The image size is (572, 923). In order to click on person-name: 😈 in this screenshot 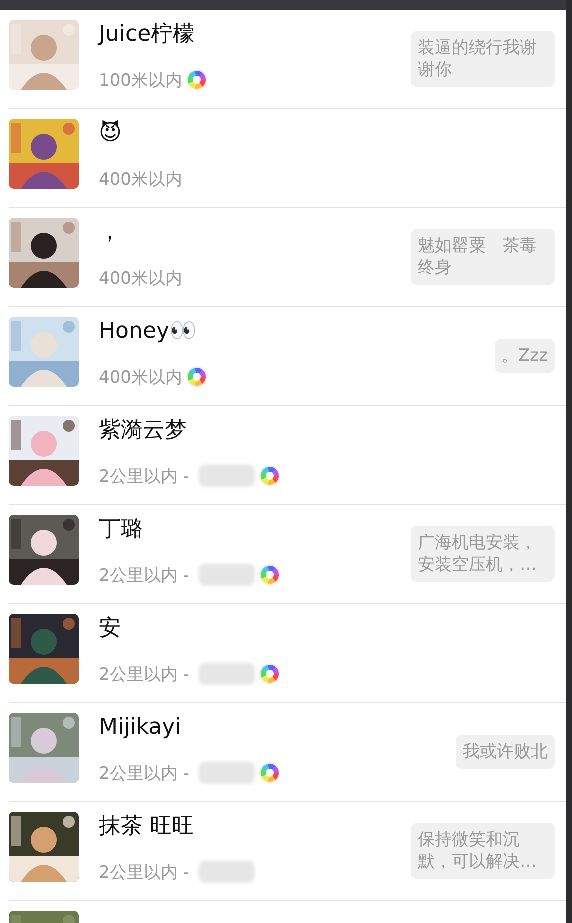, I will do `click(111, 133)`.